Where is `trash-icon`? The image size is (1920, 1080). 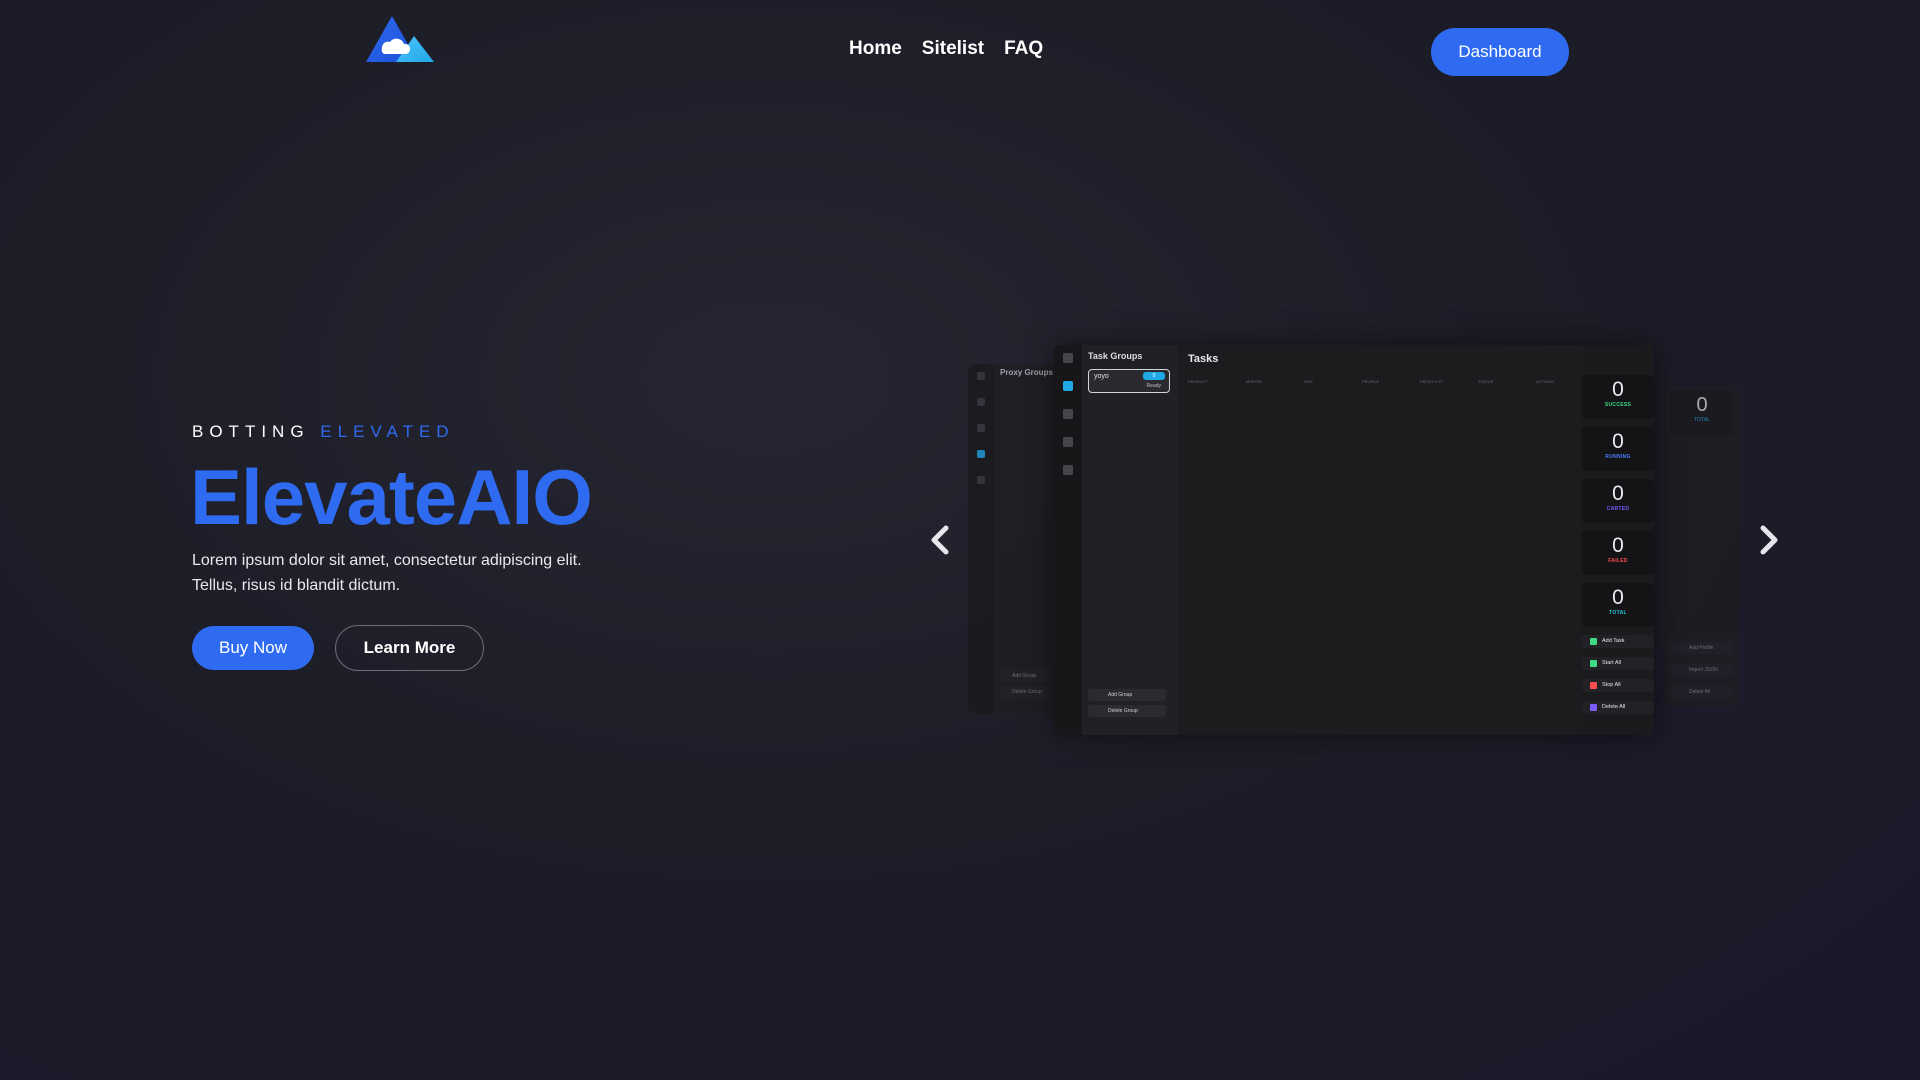 trash-icon is located at coordinates (1593, 707).